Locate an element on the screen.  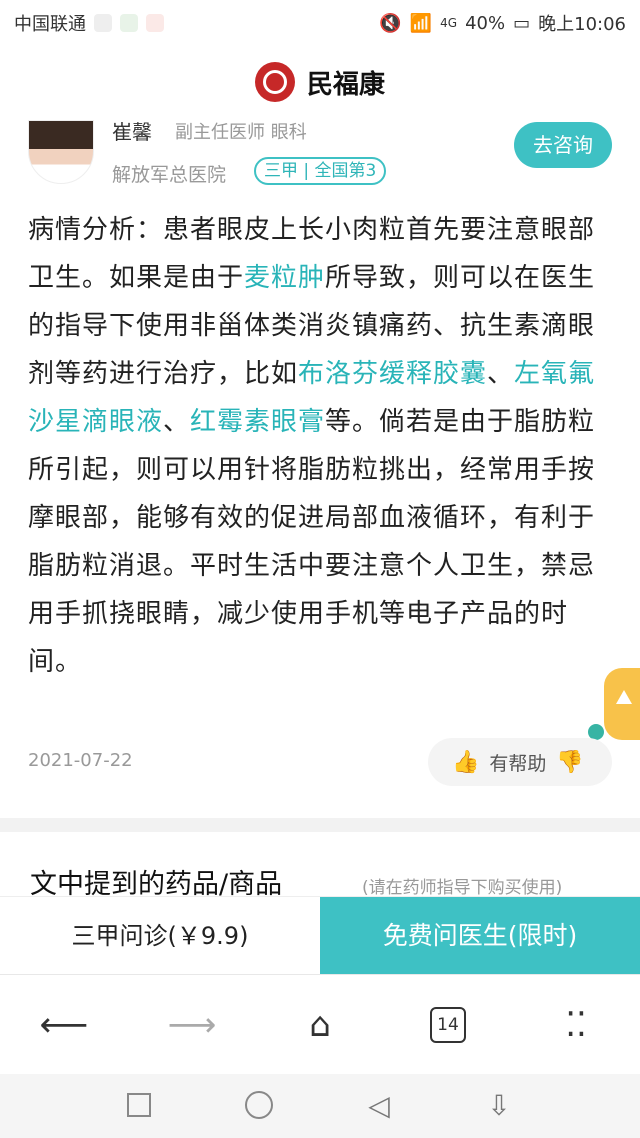
doctor-name: 崔馨 is located at coordinates (132, 132).